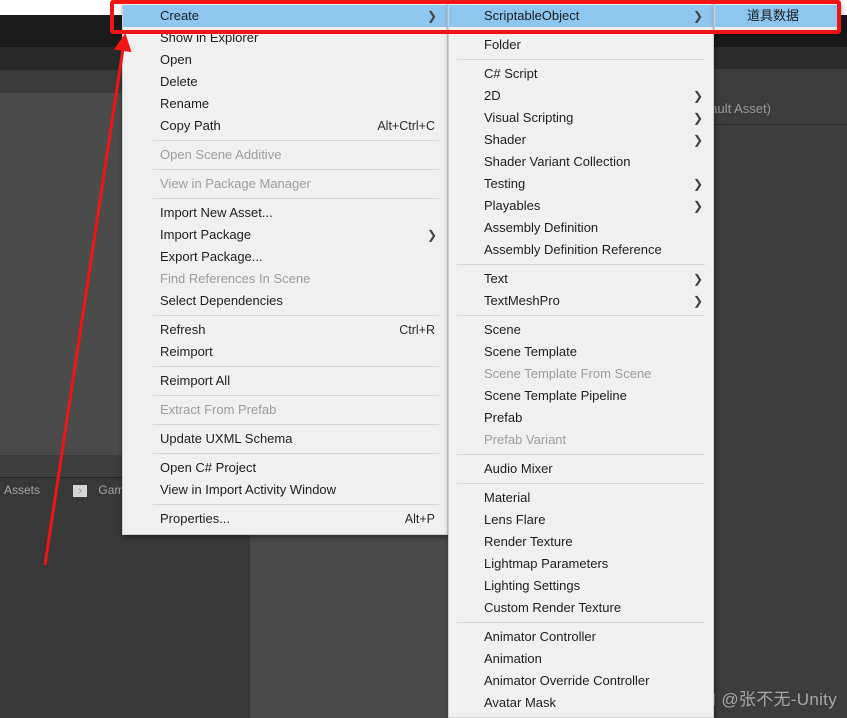 Image resolution: width=847 pixels, height=718 pixels. I want to click on menu-item-visual-scripting: Visual Scripting ❯, so click(581, 118).